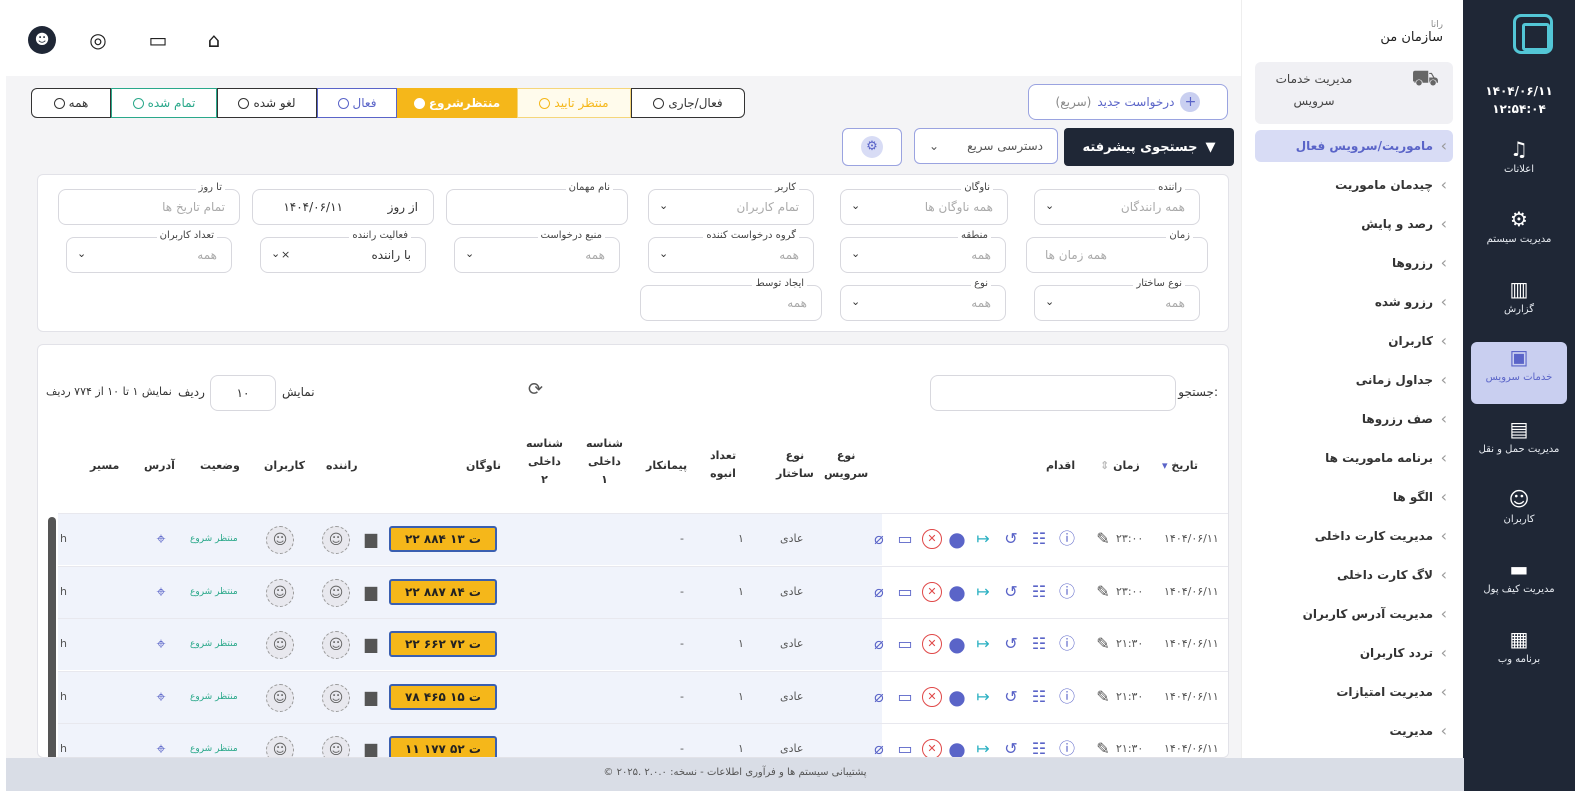 This screenshot has height=791, width=1575. I want to click on guest-name-field: نام مهمان, so click(537, 203).